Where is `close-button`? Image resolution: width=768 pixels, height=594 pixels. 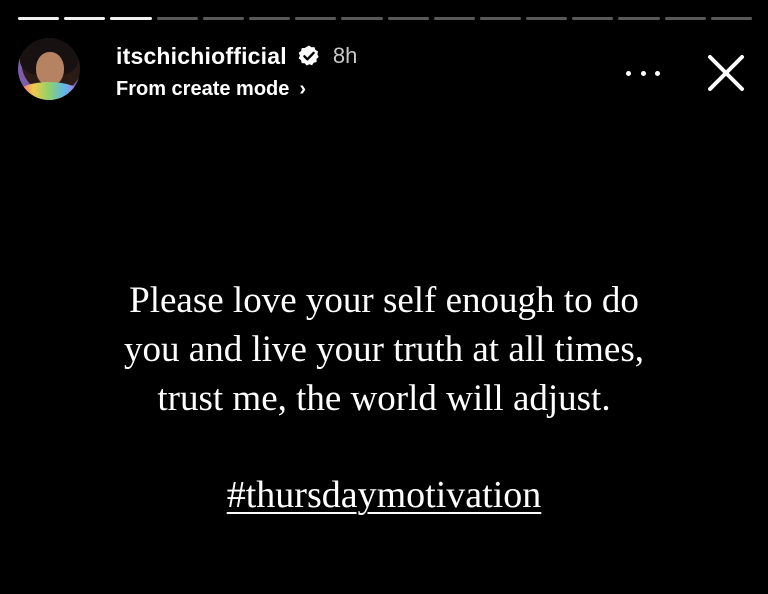 close-button is located at coordinates (726, 73).